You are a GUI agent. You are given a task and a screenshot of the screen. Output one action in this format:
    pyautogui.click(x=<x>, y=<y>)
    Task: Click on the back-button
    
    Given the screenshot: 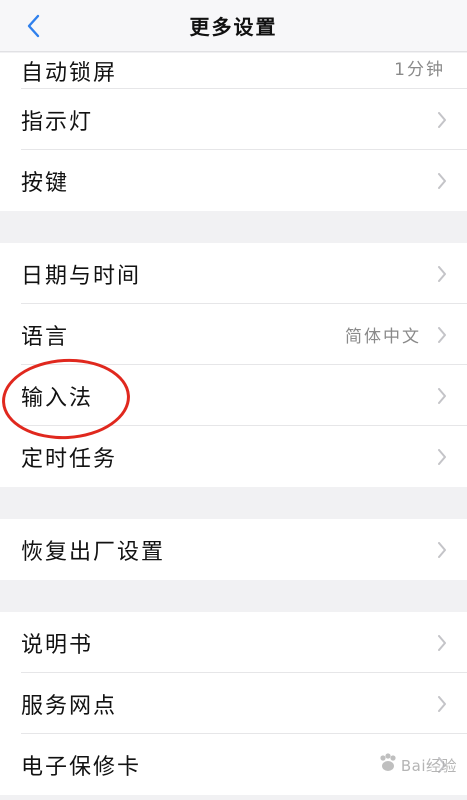 What is the action you would take?
    pyautogui.click(x=33, y=26)
    